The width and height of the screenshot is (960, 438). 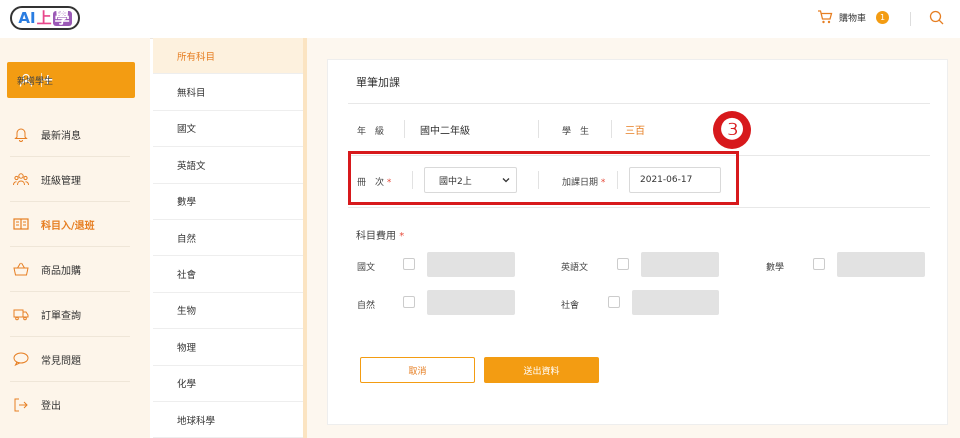 What do you see at coordinates (61, 136) in the screenshot?
I see `sidebar-item-label: 最新消息` at bounding box center [61, 136].